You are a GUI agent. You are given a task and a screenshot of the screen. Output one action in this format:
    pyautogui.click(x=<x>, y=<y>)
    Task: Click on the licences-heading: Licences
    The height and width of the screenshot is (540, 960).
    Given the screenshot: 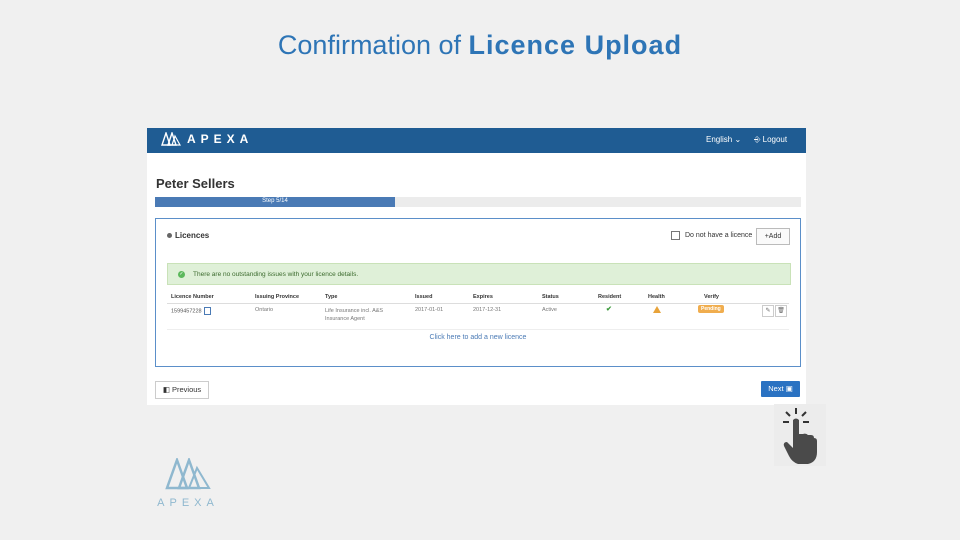 What is the action you would take?
    pyautogui.click(x=188, y=235)
    